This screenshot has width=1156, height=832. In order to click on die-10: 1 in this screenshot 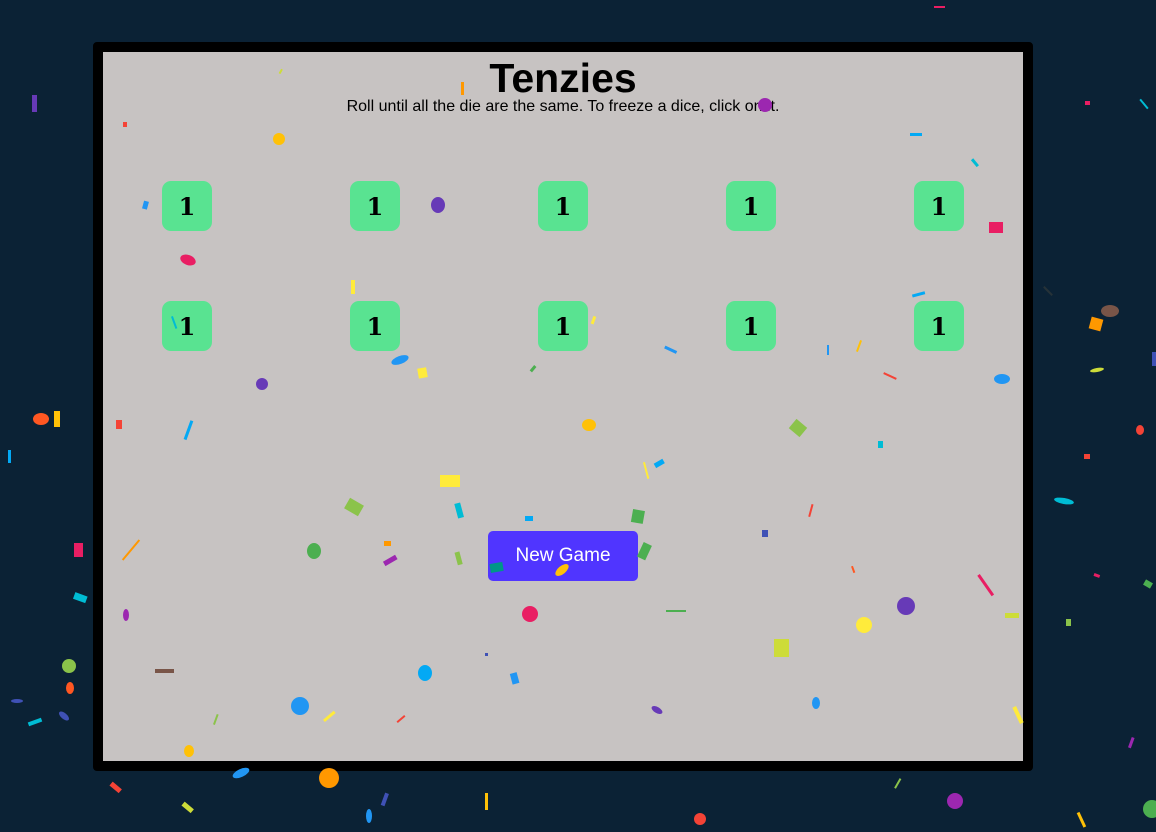, I will do `click(939, 326)`.